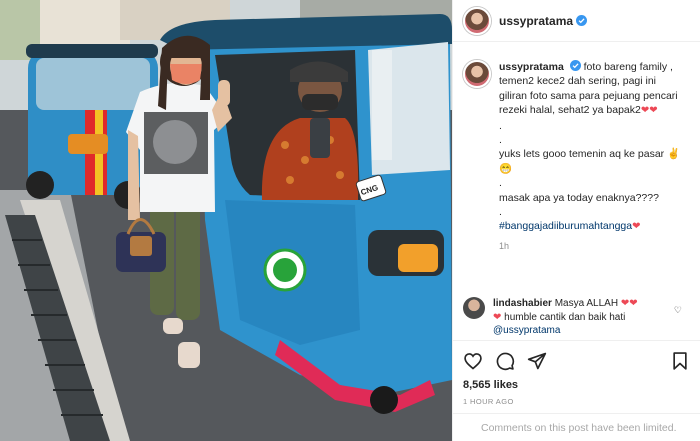 This screenshot has height=441, width=700. Describe the element at coordinates (477, 74) in the screenshot. I see `caption-avatar` at that location.